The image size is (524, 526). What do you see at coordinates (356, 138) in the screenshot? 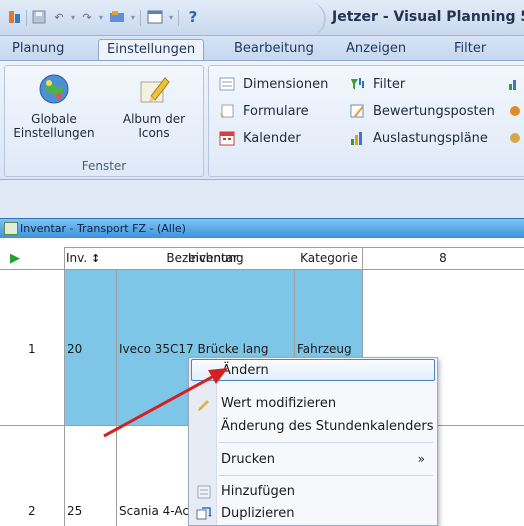
I see `workload-chart-icon` at bounding box center [356, 138].